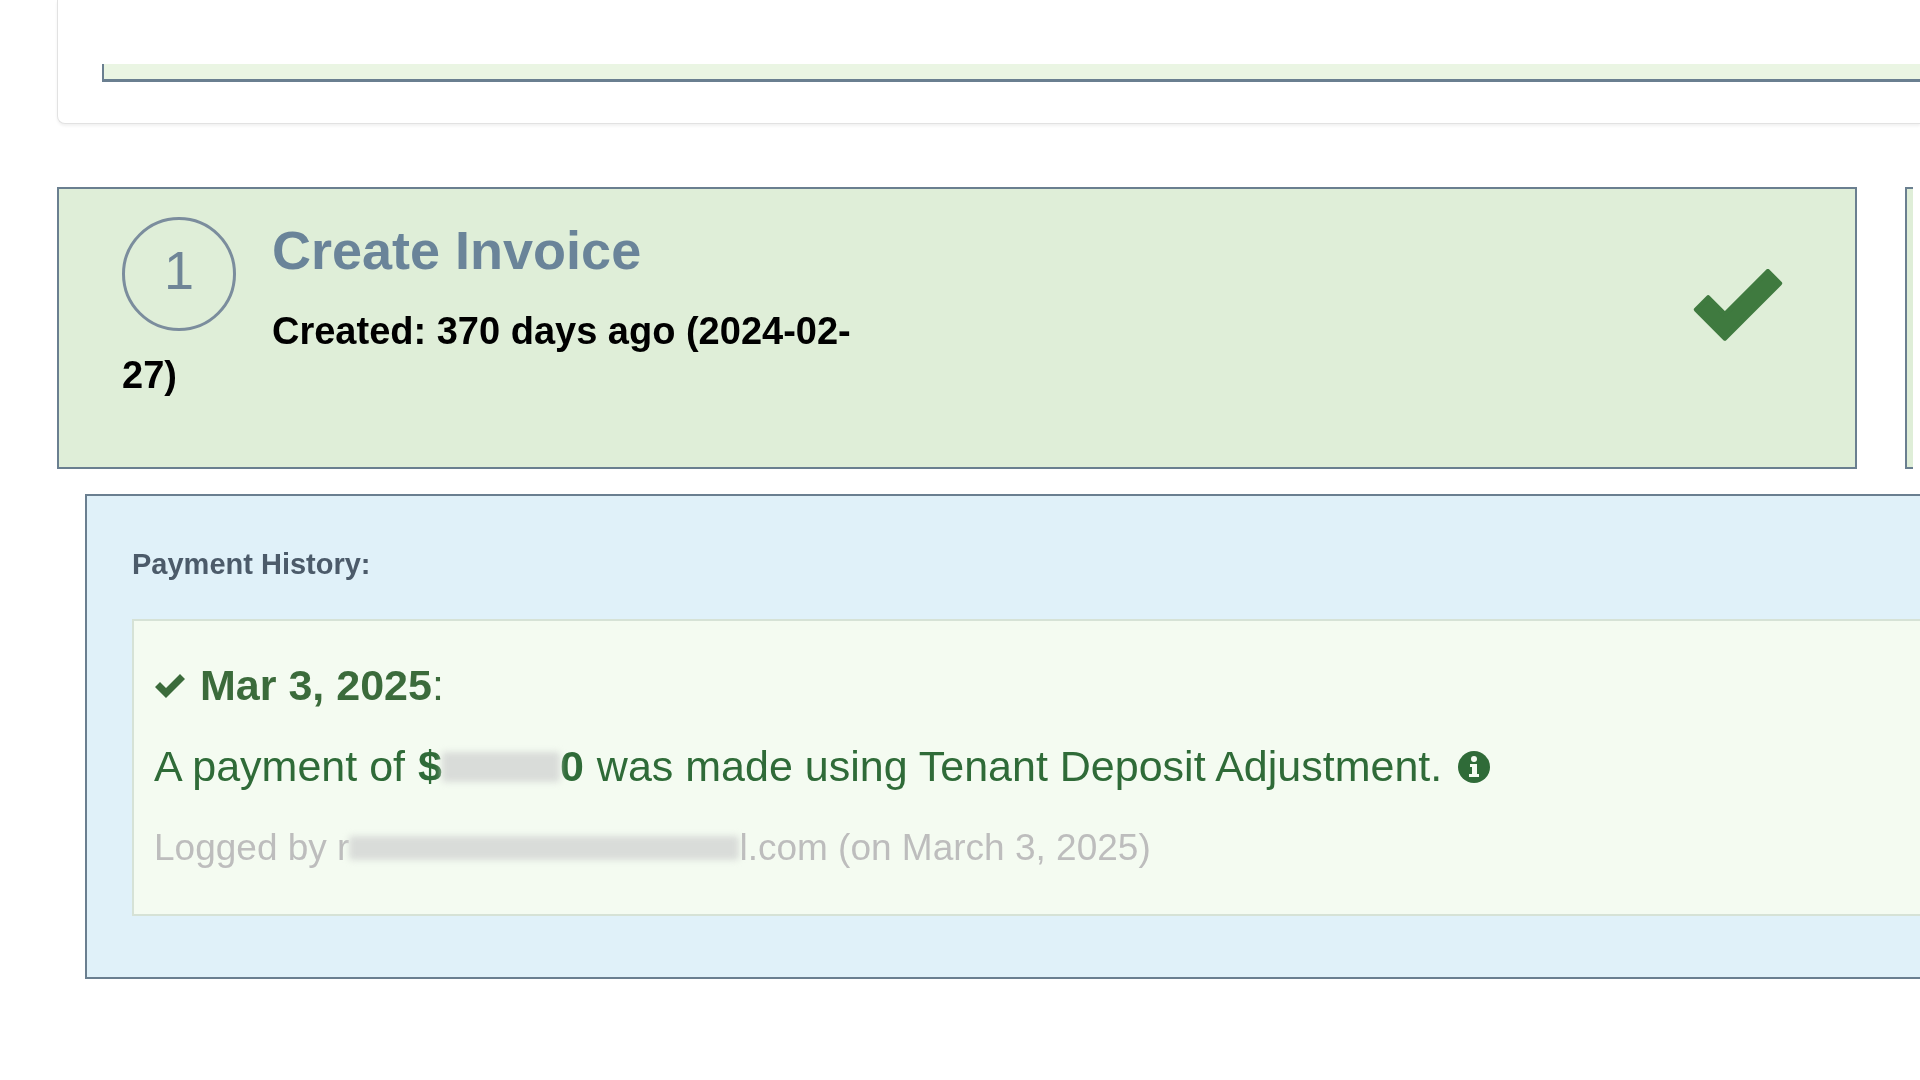 The width and height of the screenshot is (1920, 1080). Describe the element at coordinates (252, 848) in the screenshot. I see `logged-by-text: Logged by r` at that location.